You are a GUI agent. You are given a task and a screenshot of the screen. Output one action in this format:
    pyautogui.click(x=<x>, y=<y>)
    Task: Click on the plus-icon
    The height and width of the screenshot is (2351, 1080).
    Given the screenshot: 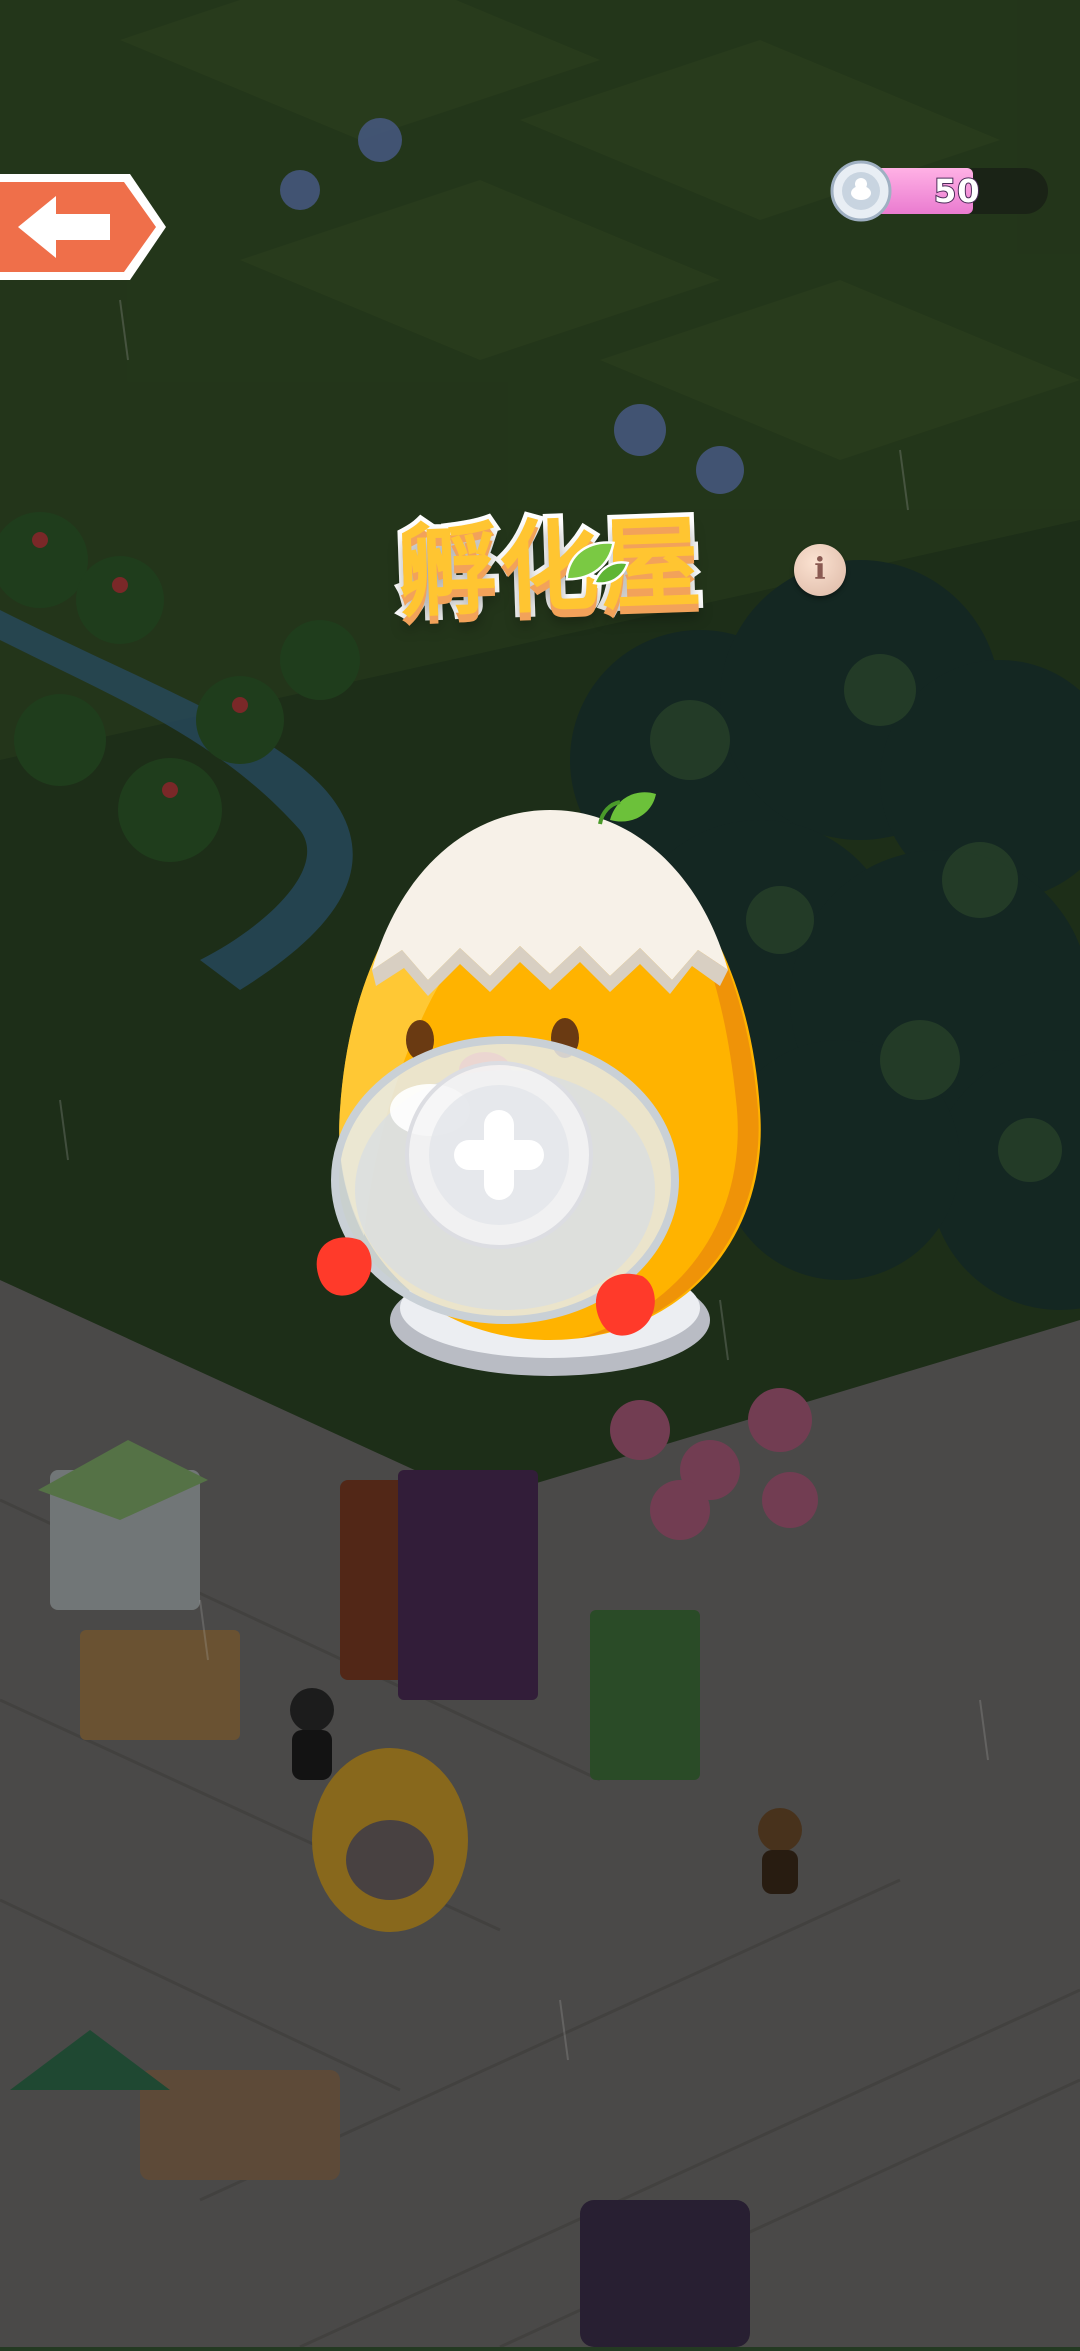 What is the action you would take?
    pyautogui.click(x=499, y=1155)
    